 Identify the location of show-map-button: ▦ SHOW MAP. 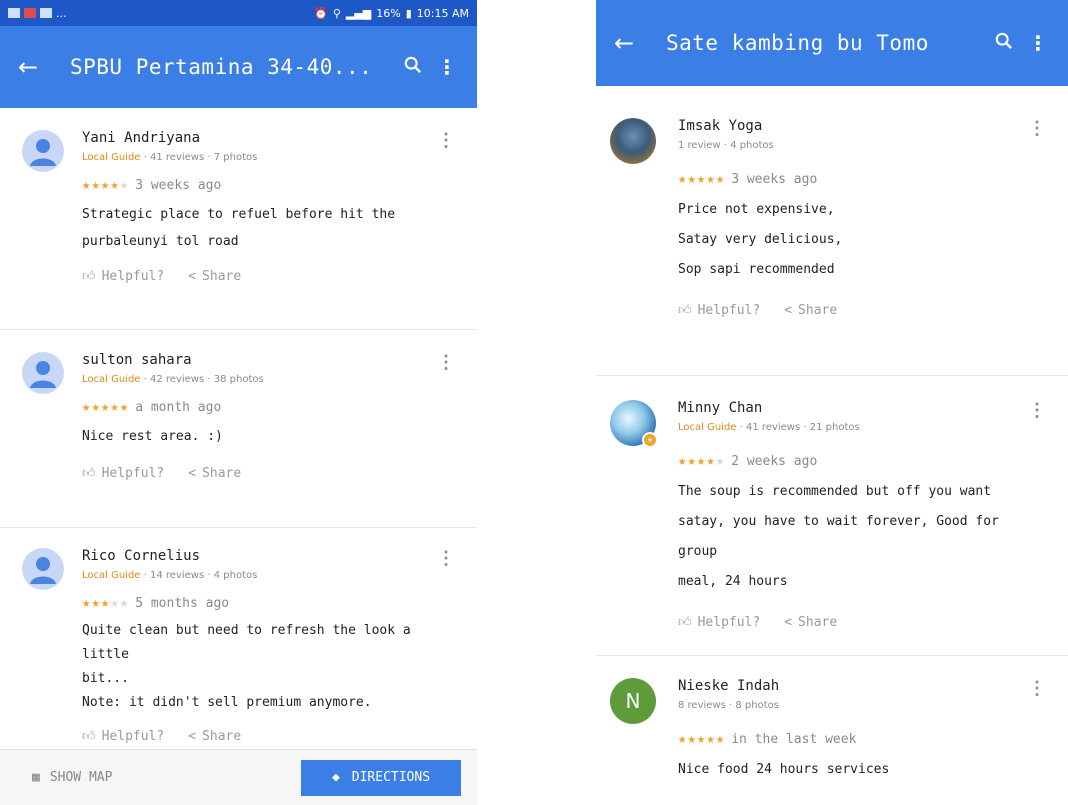
(72, 777).